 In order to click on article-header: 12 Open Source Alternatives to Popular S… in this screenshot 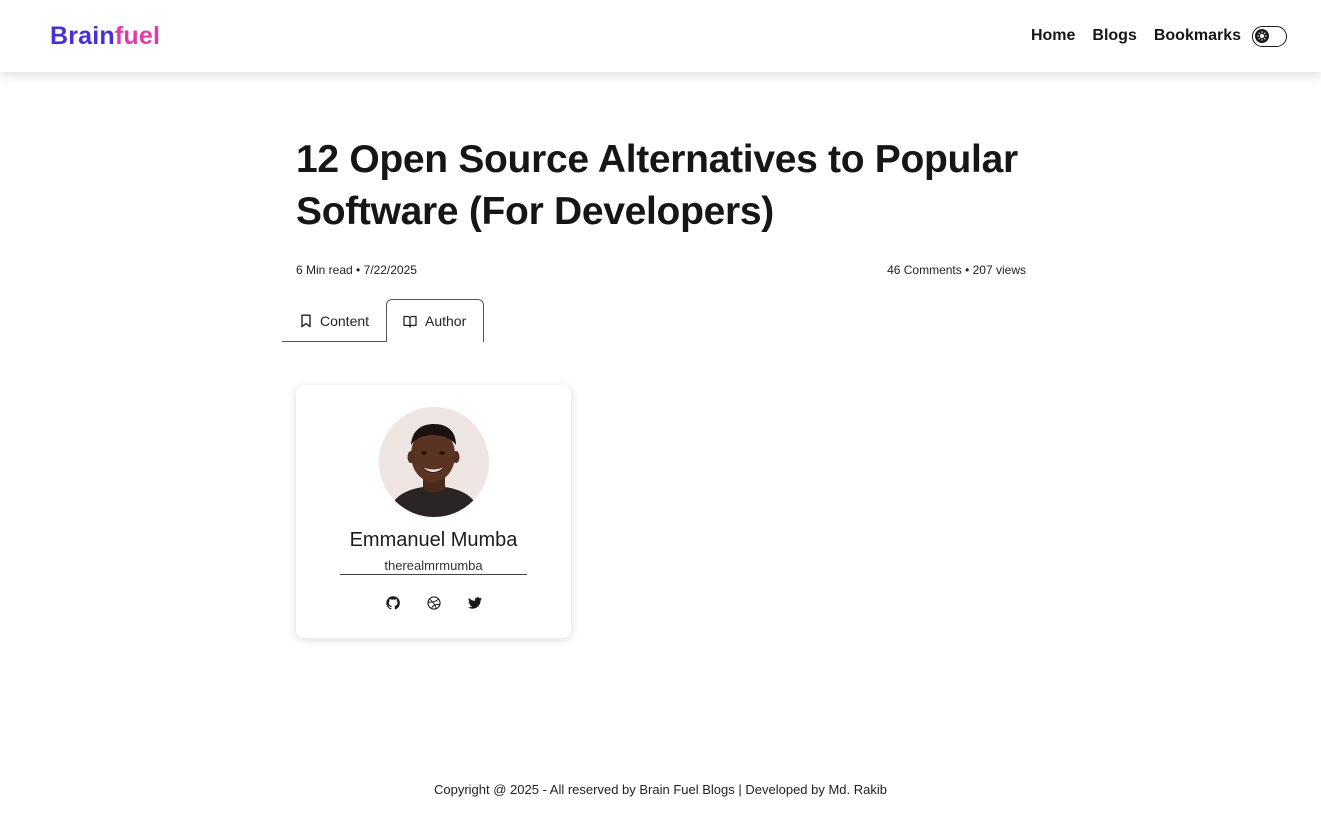, I will do `click(661, 205)`.